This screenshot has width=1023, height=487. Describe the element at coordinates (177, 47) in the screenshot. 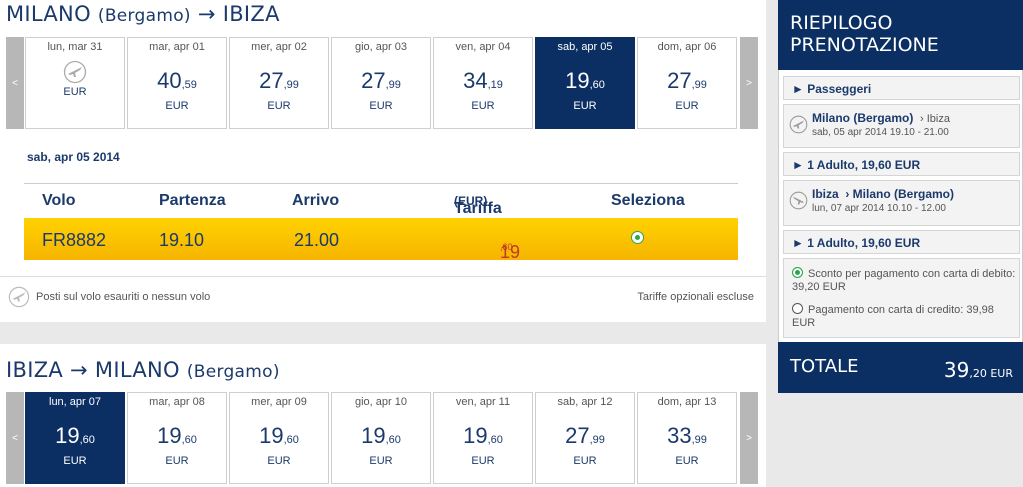

I see `day-label: mar, apr 01` at that location.